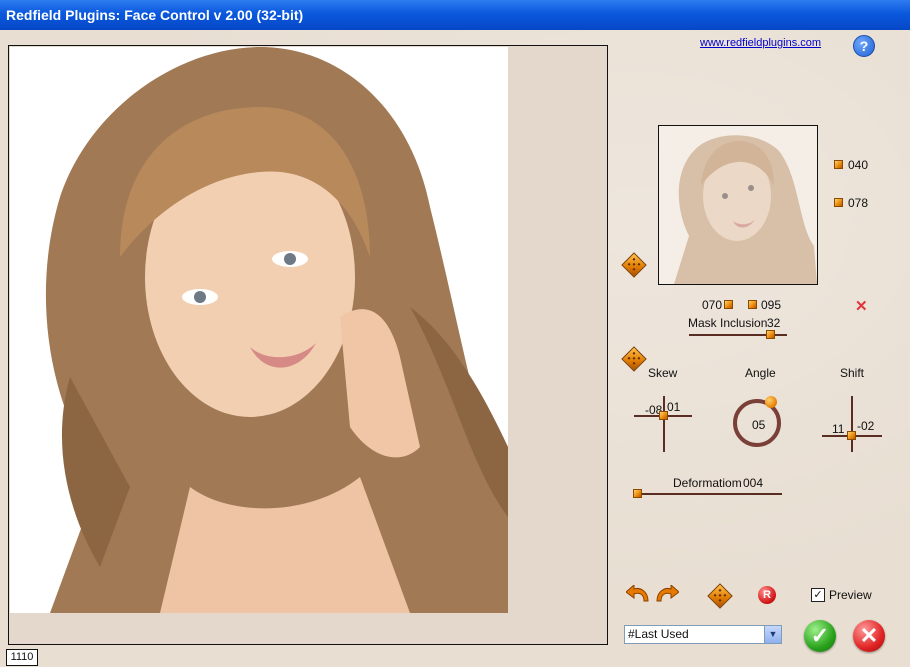 The width and height of the screenshot is (910, 667). What do you see at coordinates (838, 429) in the screenshot?
I see `shift-x-value: 11` at bounding box center [838, 429].